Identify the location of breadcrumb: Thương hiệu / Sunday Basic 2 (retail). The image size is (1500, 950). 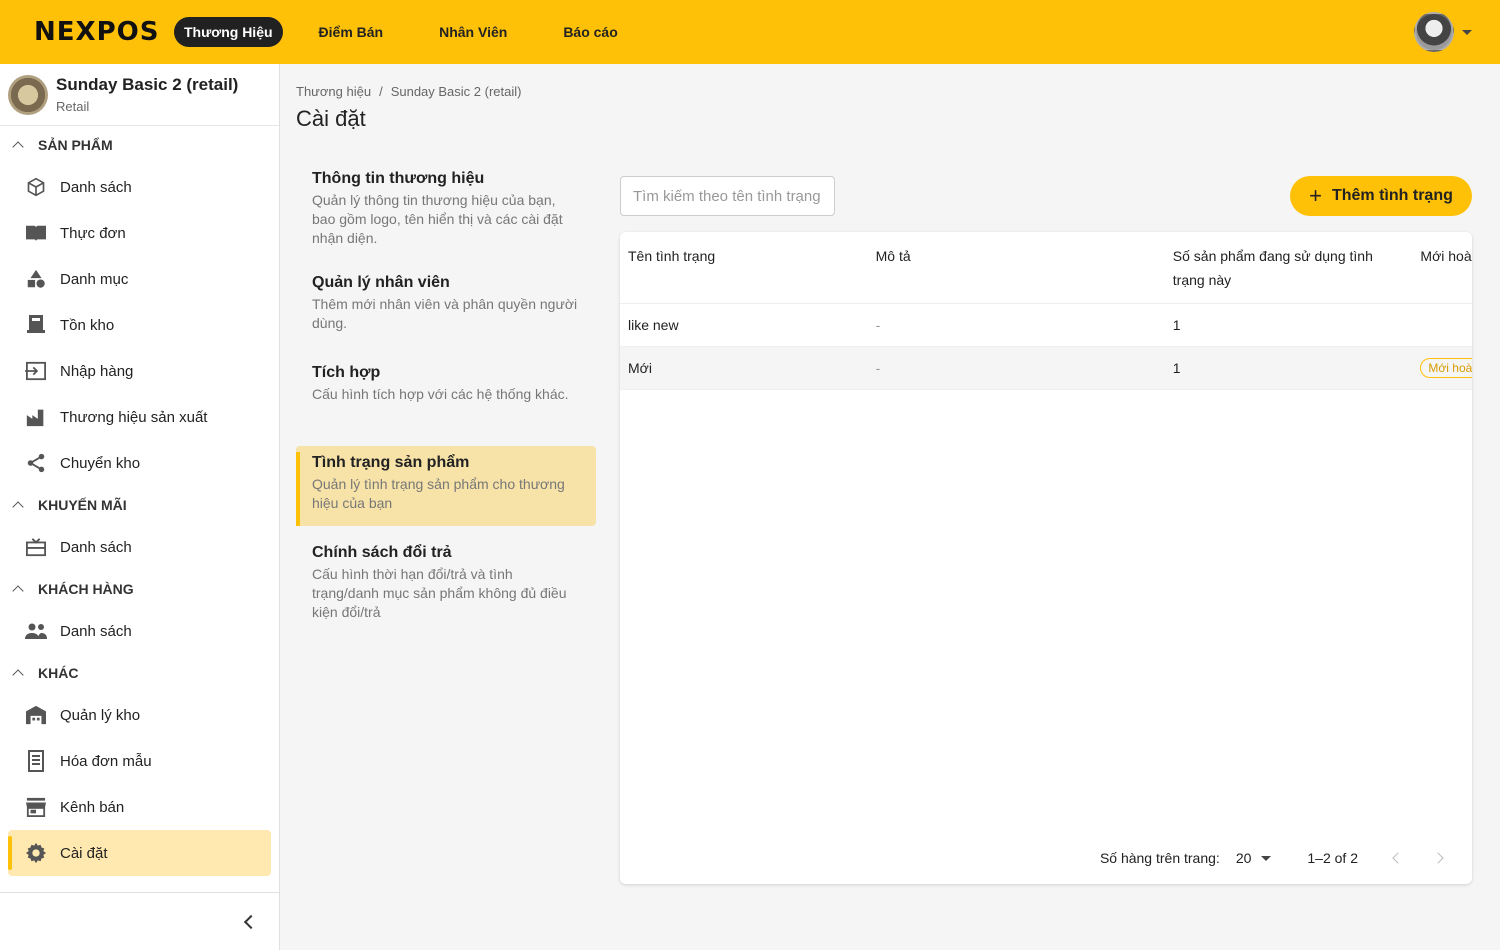
(409, 91).